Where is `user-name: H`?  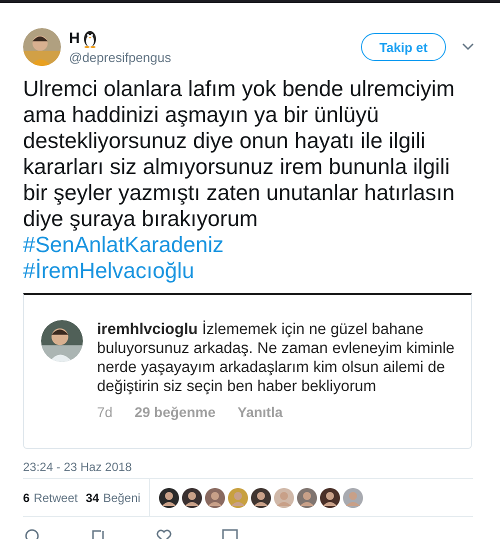
user-name: H is located at coordinates (74, 38).